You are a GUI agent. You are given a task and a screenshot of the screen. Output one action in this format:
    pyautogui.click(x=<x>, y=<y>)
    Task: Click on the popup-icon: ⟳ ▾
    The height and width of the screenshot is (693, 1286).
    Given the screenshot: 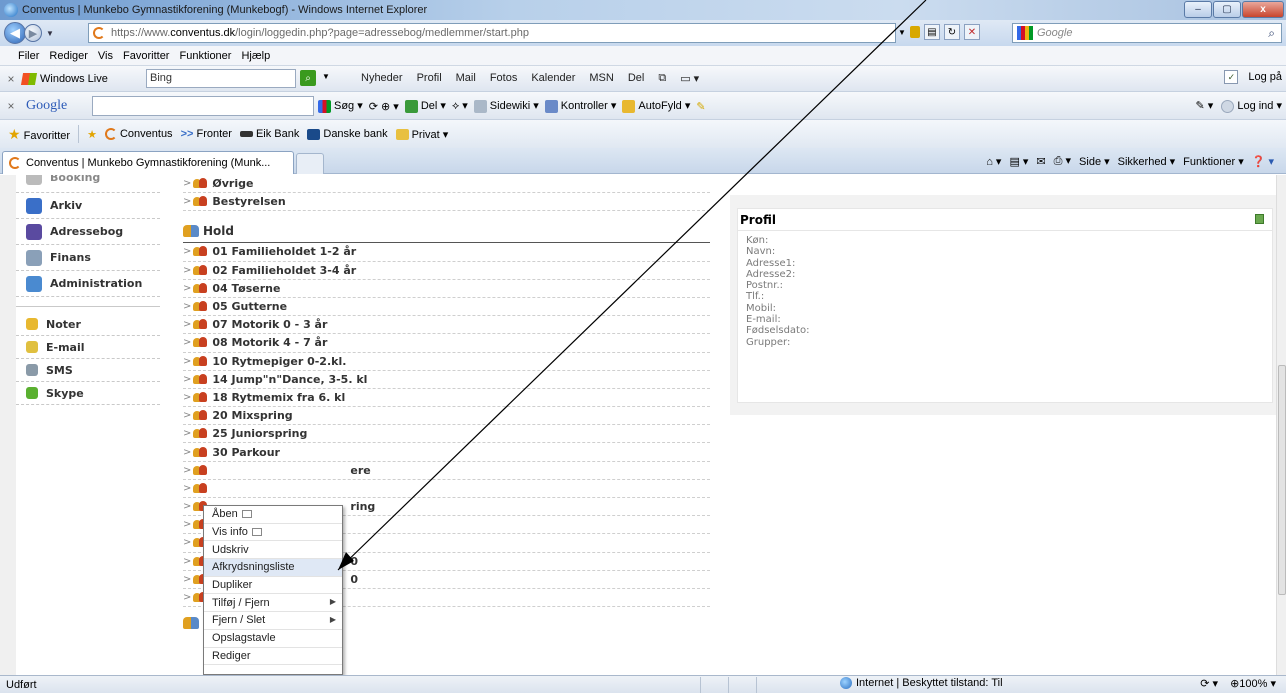 What is the action you would take?
    pyautogui.click(x=1209, y=683)
    